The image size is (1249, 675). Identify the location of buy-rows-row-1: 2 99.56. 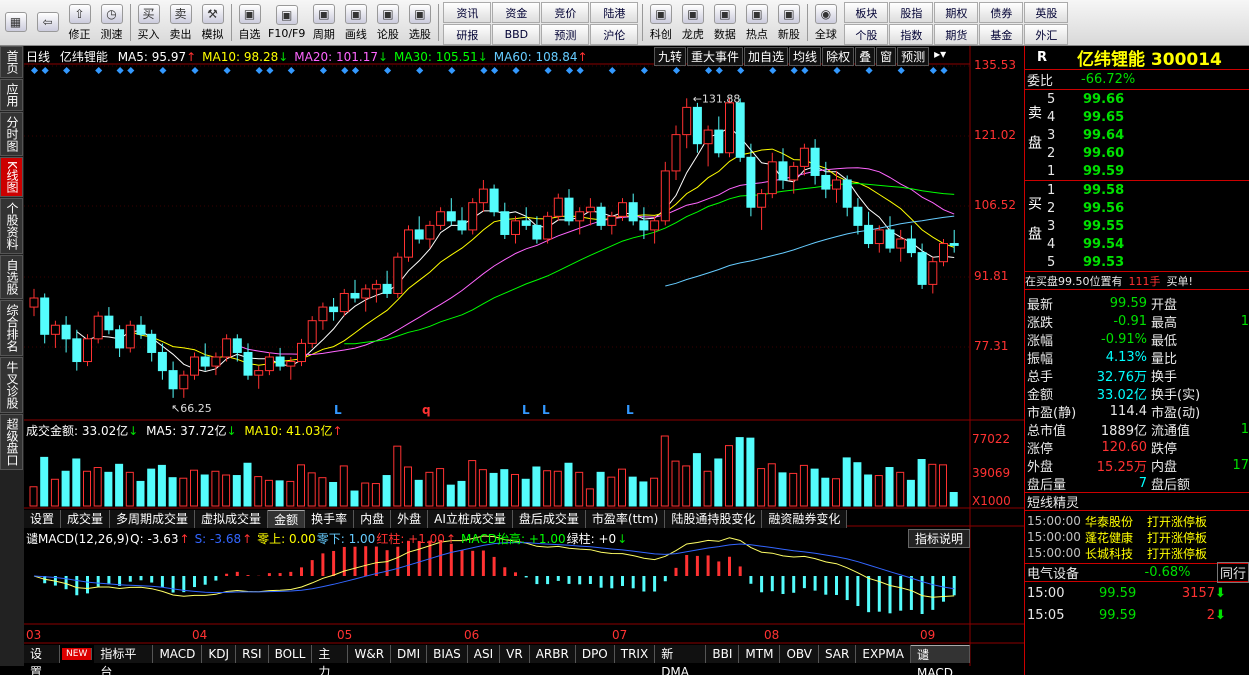
(1146, 208).